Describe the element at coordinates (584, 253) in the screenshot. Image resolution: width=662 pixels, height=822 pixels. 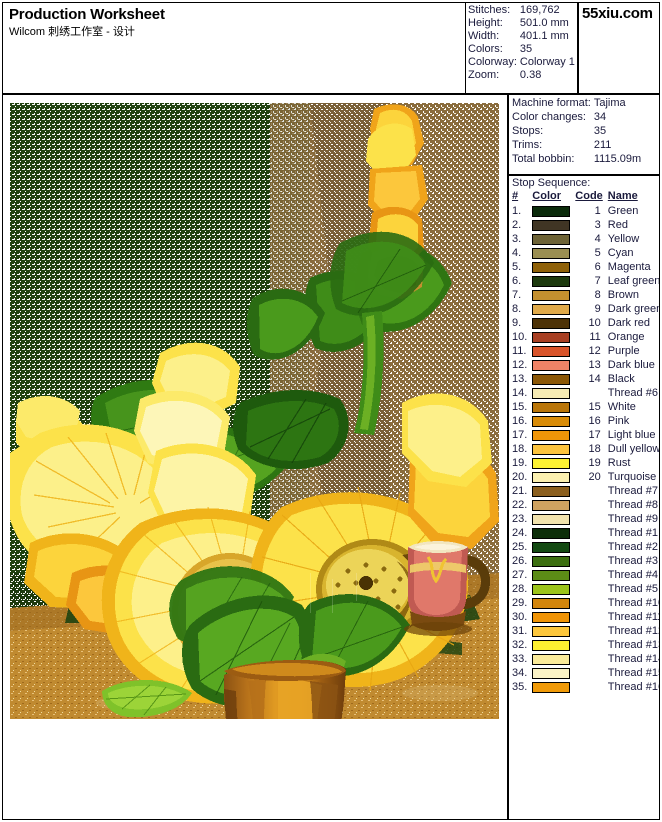
I see `table-row: 4. 5 Cyan` at that location.